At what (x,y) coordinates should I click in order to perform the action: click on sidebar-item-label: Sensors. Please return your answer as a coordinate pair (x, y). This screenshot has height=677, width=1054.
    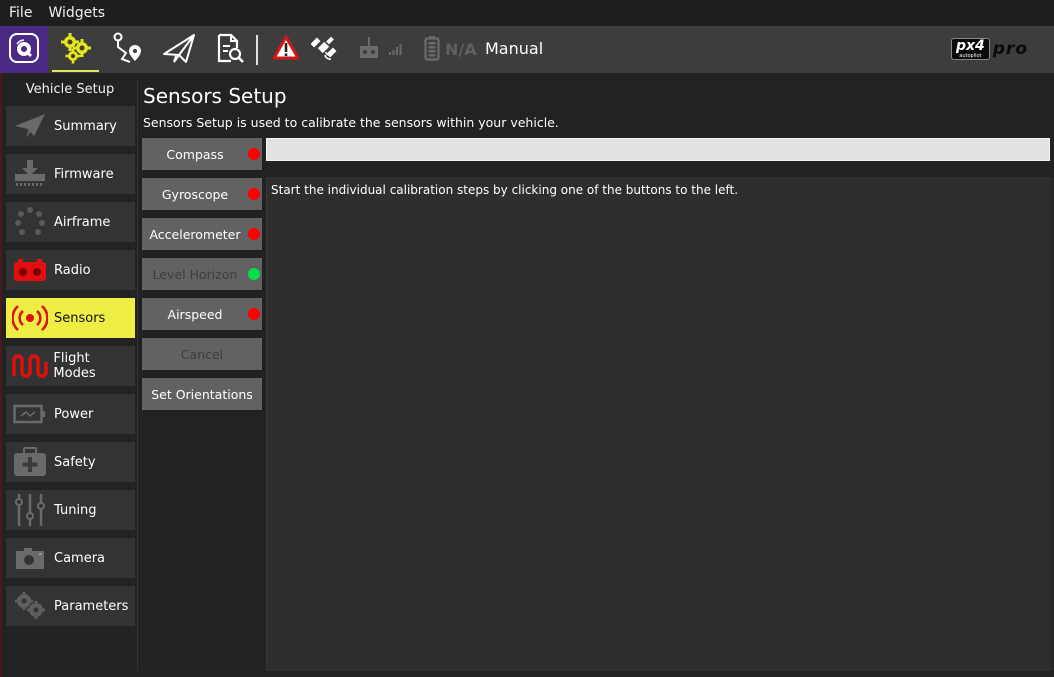
    Looking at the image, I should click on (80, 318).